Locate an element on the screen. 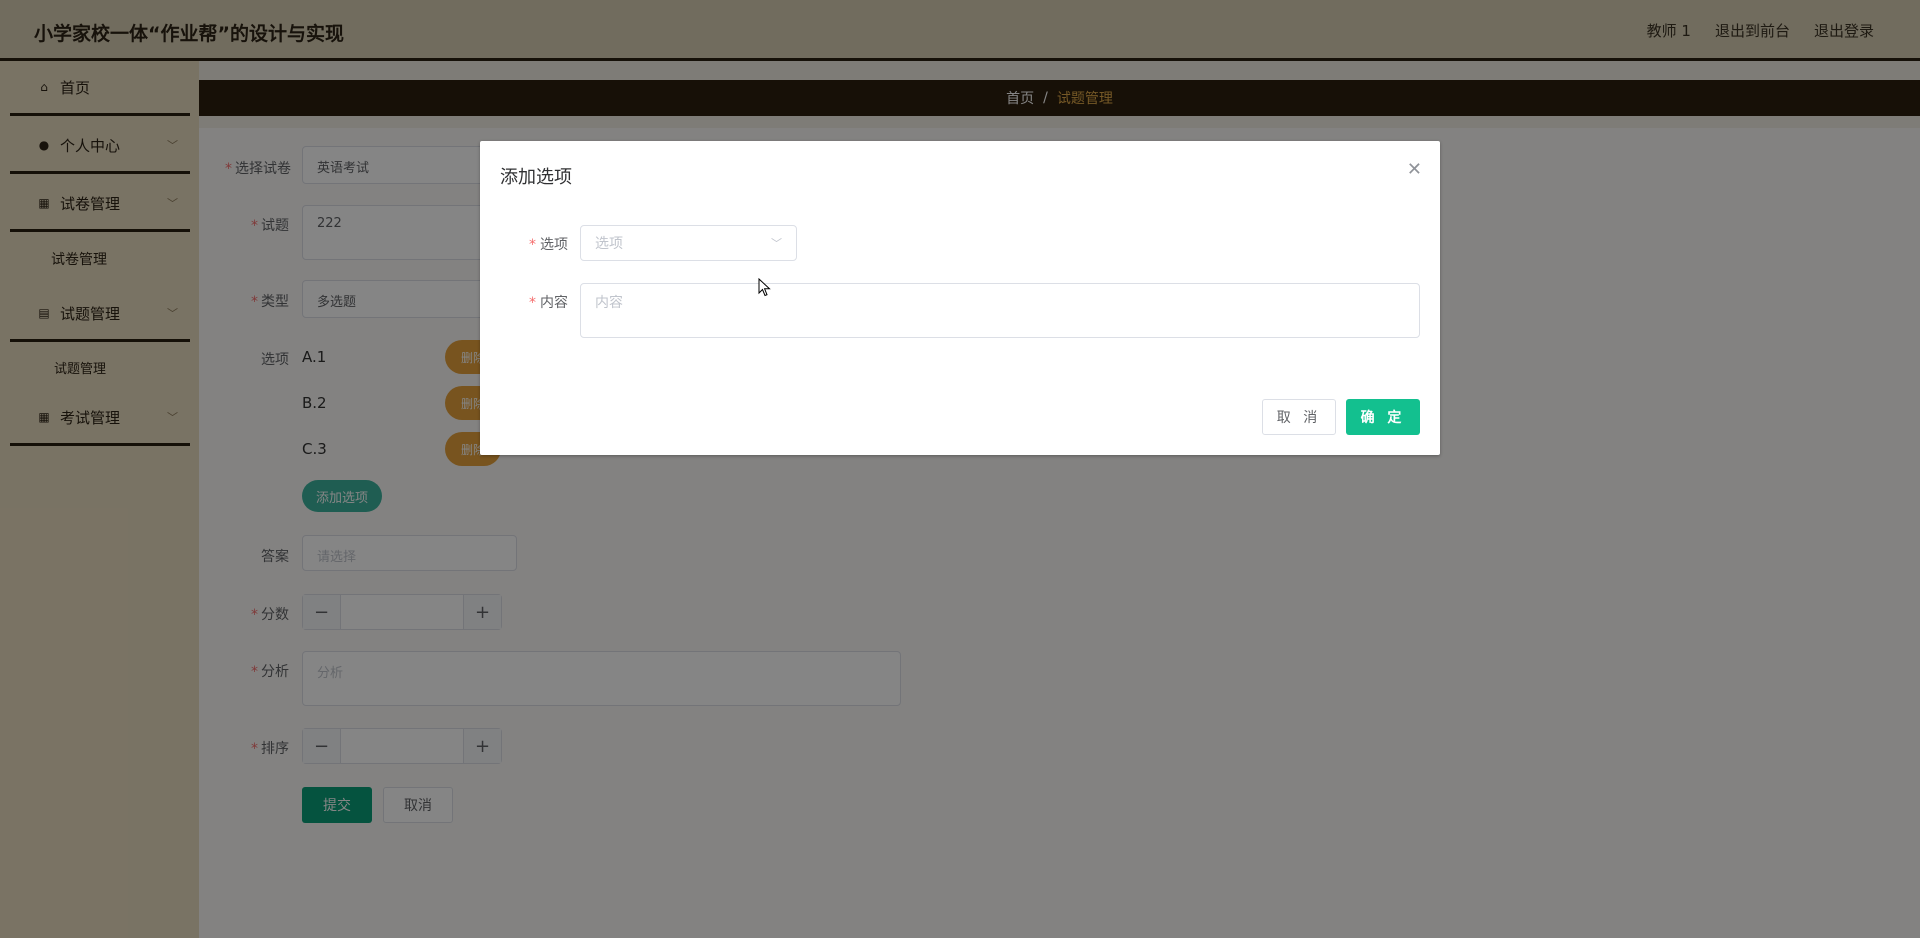 The width and height of the screenshot is (1920, 938). content-textarea: 内容 is located at coordinates (1000, 310).